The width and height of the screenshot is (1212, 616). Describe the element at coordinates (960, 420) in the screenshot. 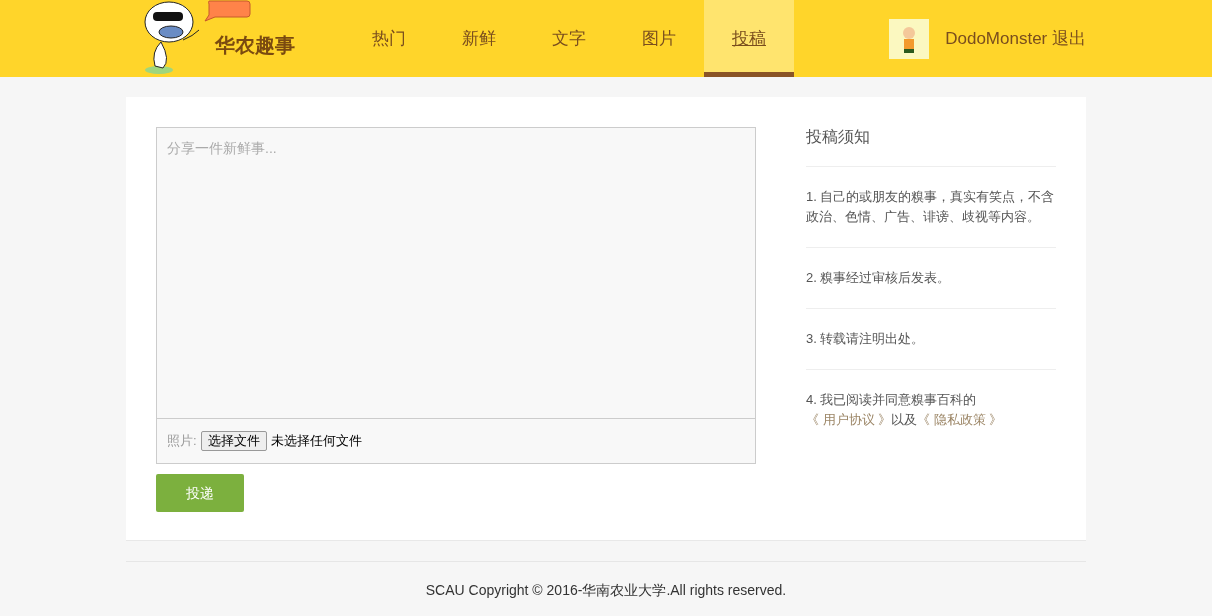

I see `policy-link: 《 隐私政策 》` at that location.